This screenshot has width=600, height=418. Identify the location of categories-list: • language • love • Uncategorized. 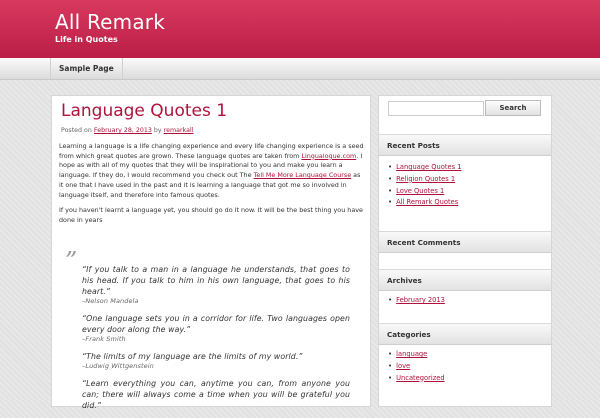
(416, 366).